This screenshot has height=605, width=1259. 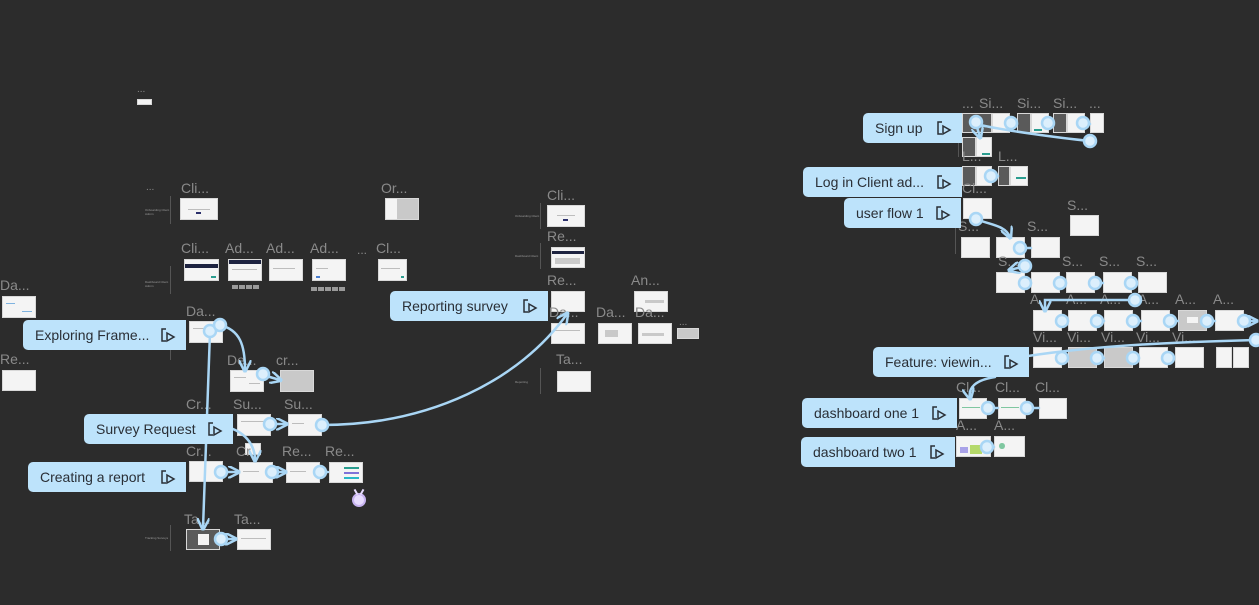 What do you see at coordinates (879, 413) in the screenshot?
I see `flow-start-dashboard-one-1: dashboard one 1` at bounding box center [879, 413].